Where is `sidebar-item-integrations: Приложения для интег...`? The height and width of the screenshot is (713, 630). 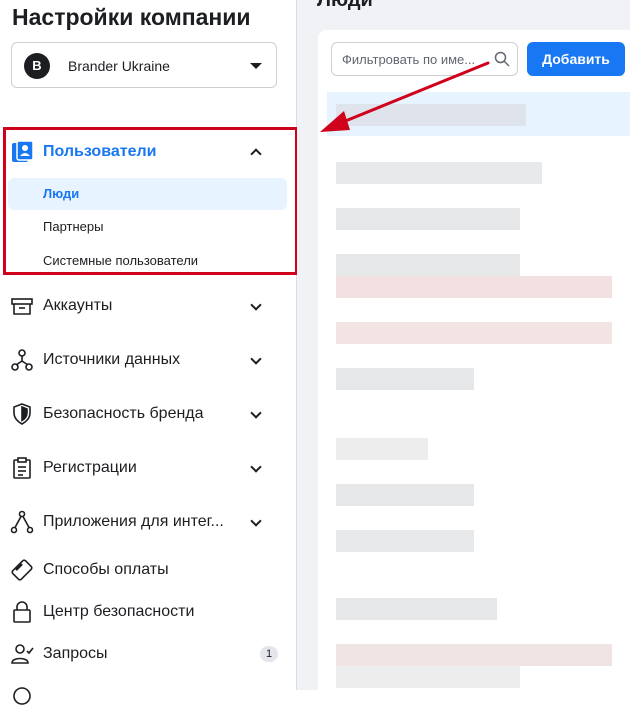 sidebar-item-integrations: Приложения для интег... is located at coordinates (148, 522).